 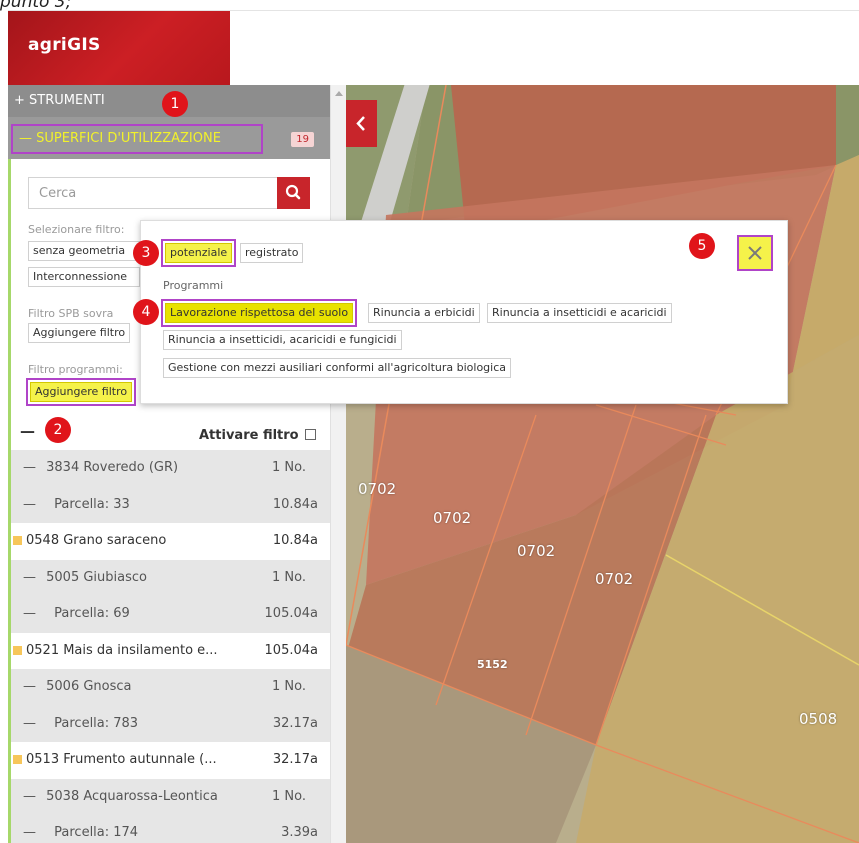 What do you see at coordinates (58, 430) in the screenshot?
I see `annotation-marker: 2` at bounding box center [58, 430].